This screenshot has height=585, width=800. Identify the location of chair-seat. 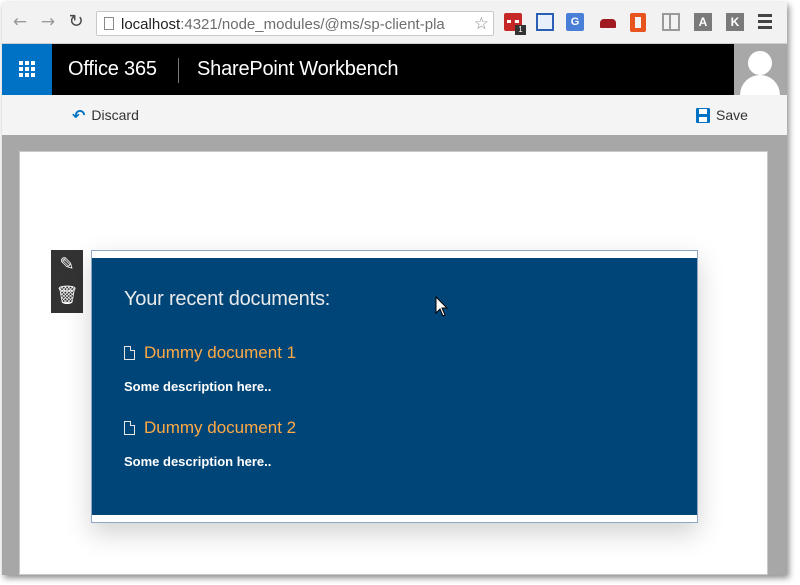
(608, 23).